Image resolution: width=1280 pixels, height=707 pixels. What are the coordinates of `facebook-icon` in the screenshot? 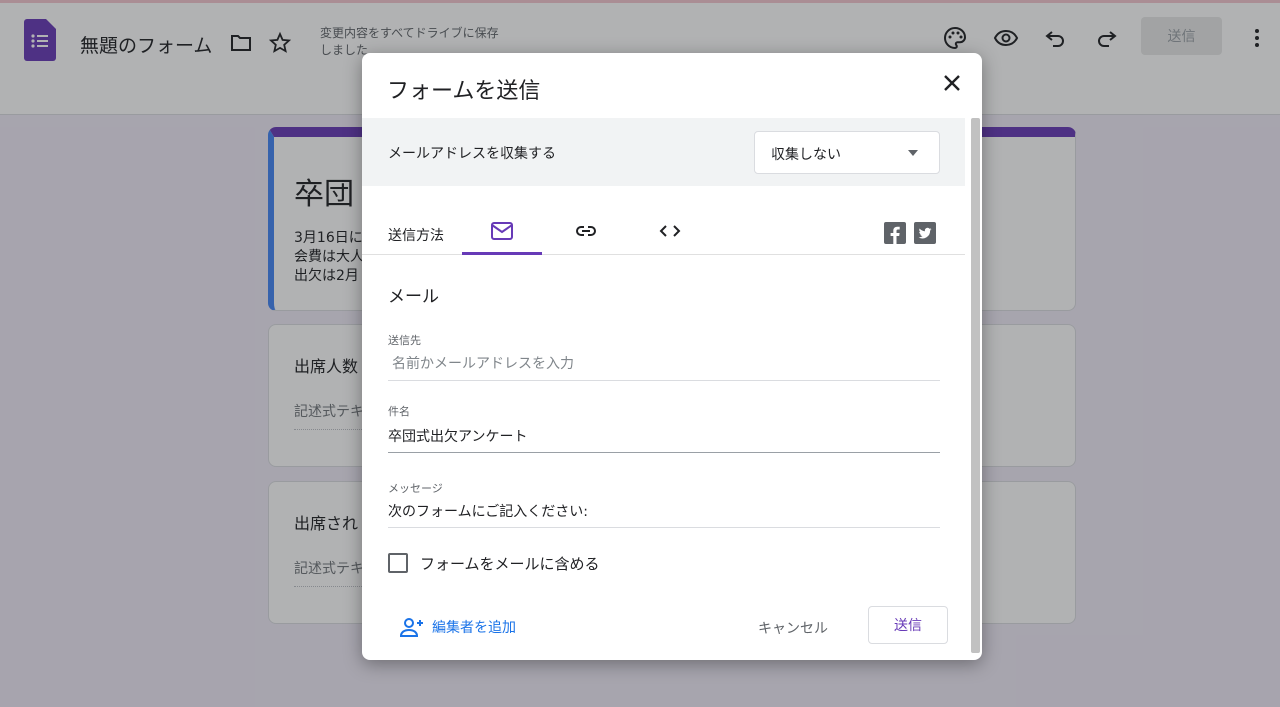 It's located at (895, 233).